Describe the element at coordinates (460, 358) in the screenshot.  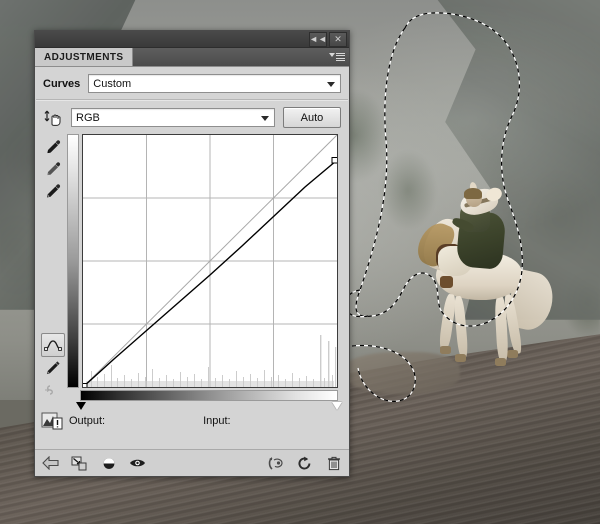
I see `horse-hoof-front-far` at that location.